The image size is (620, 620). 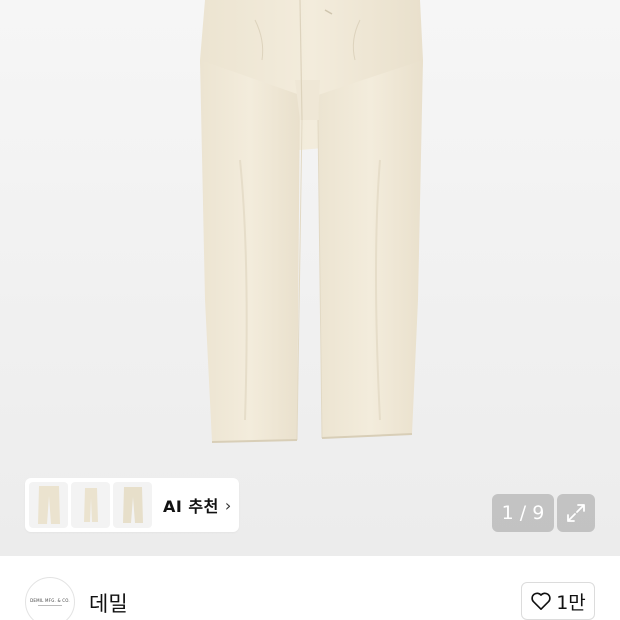 I want to click on thumbnail-back, so click(x=132, y=505).